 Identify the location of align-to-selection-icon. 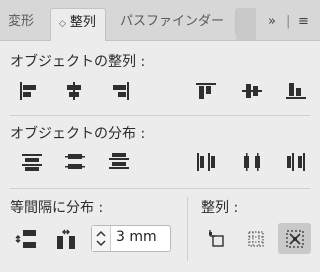
(295, 239).